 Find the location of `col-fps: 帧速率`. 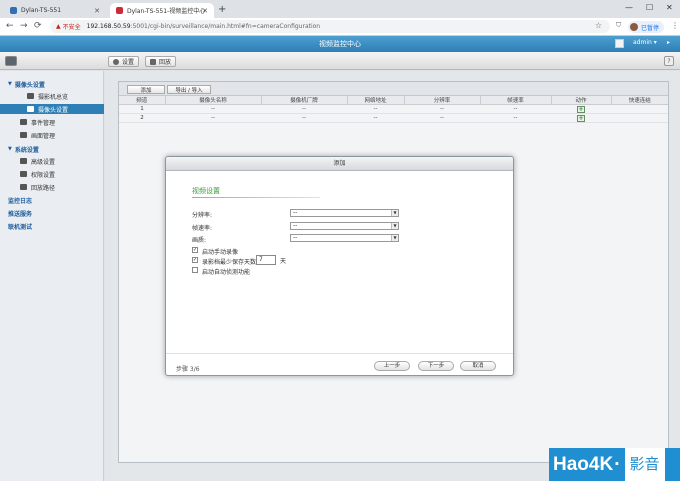

col-fps: 帧速率 is located at coordinates (516, 100).